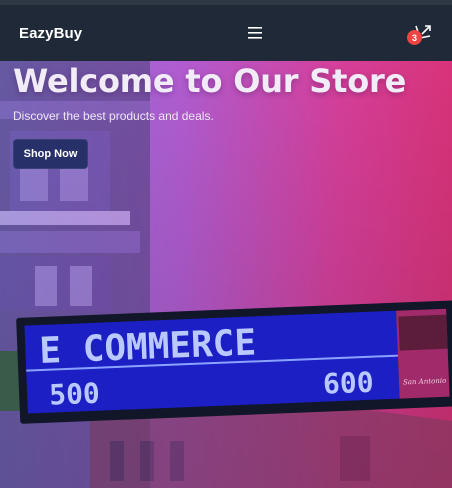 Image resolution: width=452 pixels, height=488 pixels. Describe the element at coordinates (50, 154) in the screenshot. I see `shop-now-button: Shop Now` at that location.